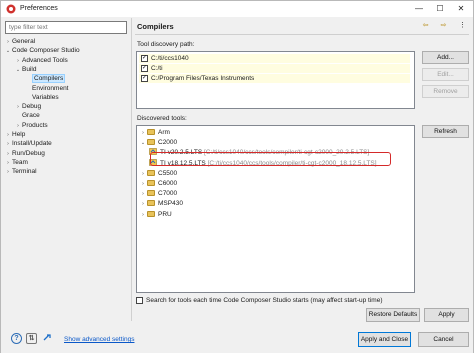 The image size is (474, 353). What do you see at coordinates (446, 315) in the screenshot?
I see `apply-button: Apply` at bounding box center [446, 315].